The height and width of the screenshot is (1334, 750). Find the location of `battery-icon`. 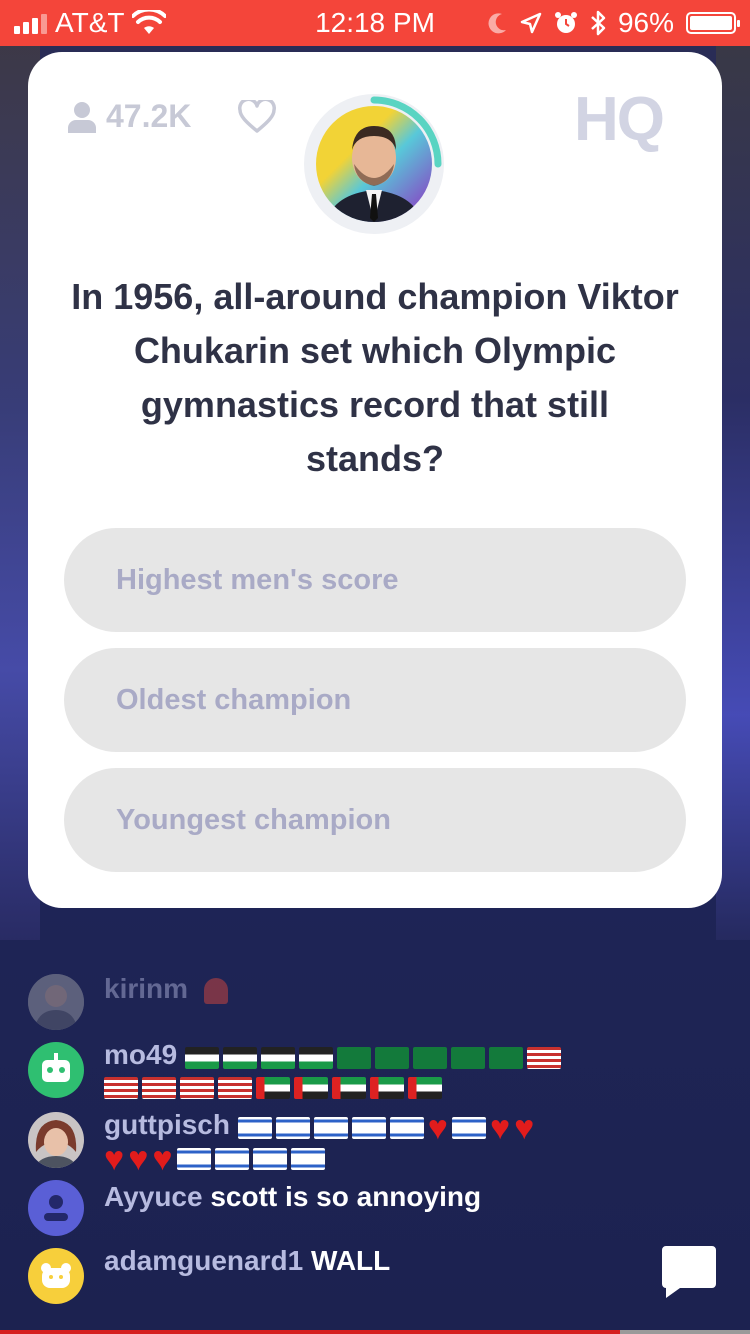

battery-icon is located at coordinates (713, 23).